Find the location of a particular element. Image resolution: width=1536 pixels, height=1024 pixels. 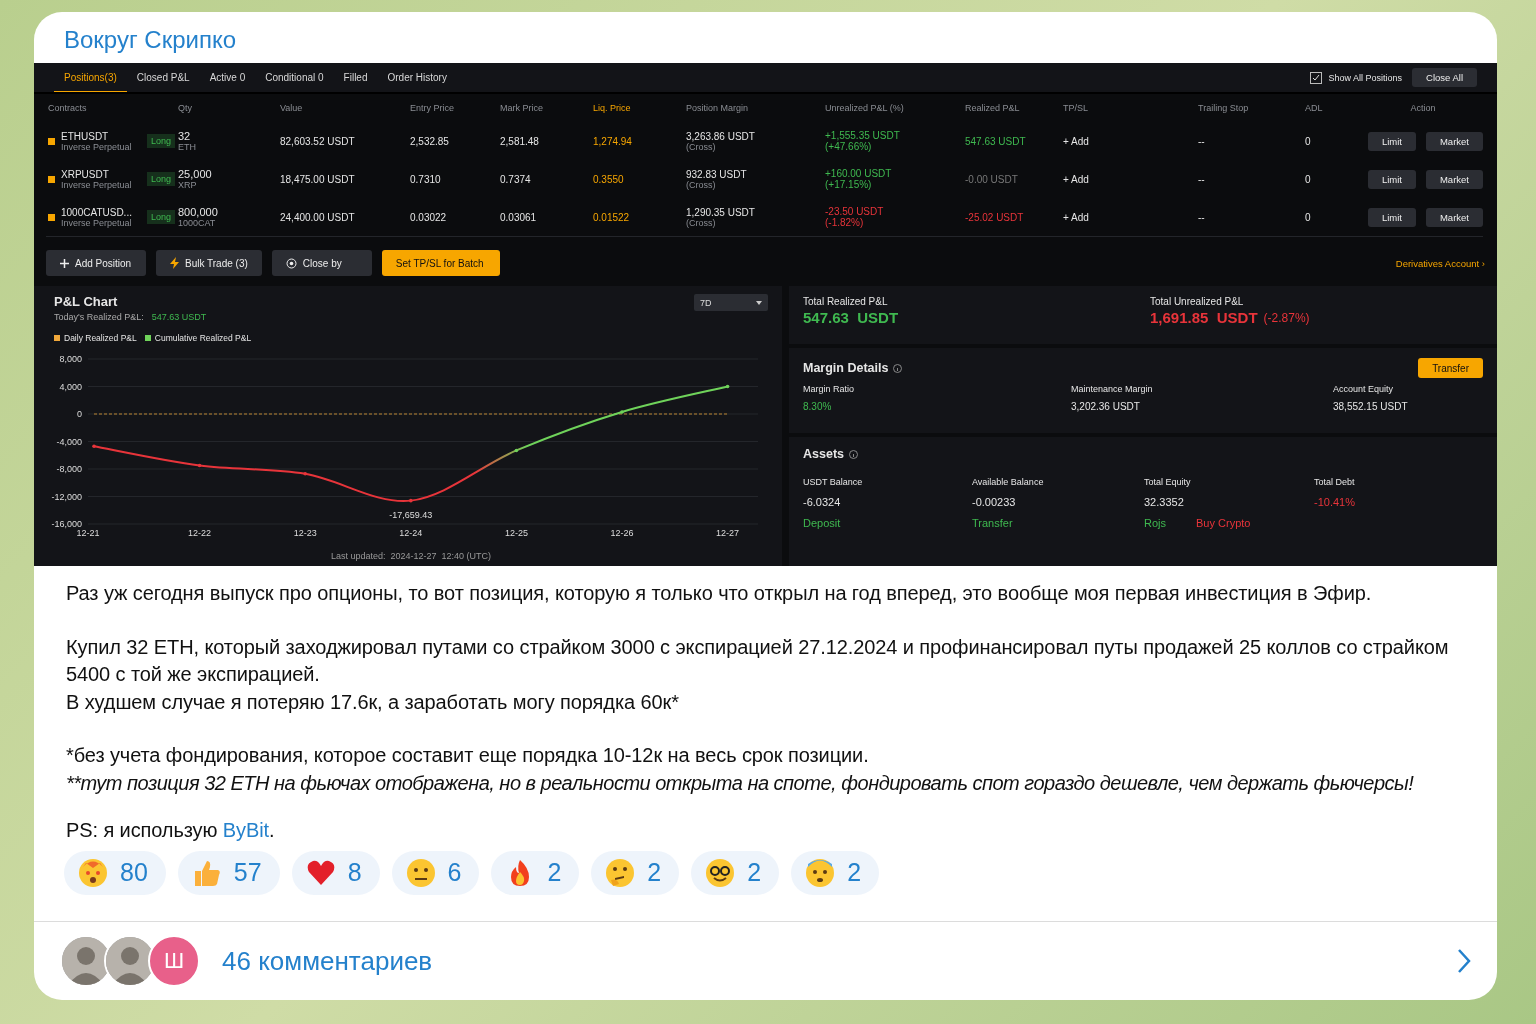

contract-name: ETHUSDT is located at coordinates (85, 136).